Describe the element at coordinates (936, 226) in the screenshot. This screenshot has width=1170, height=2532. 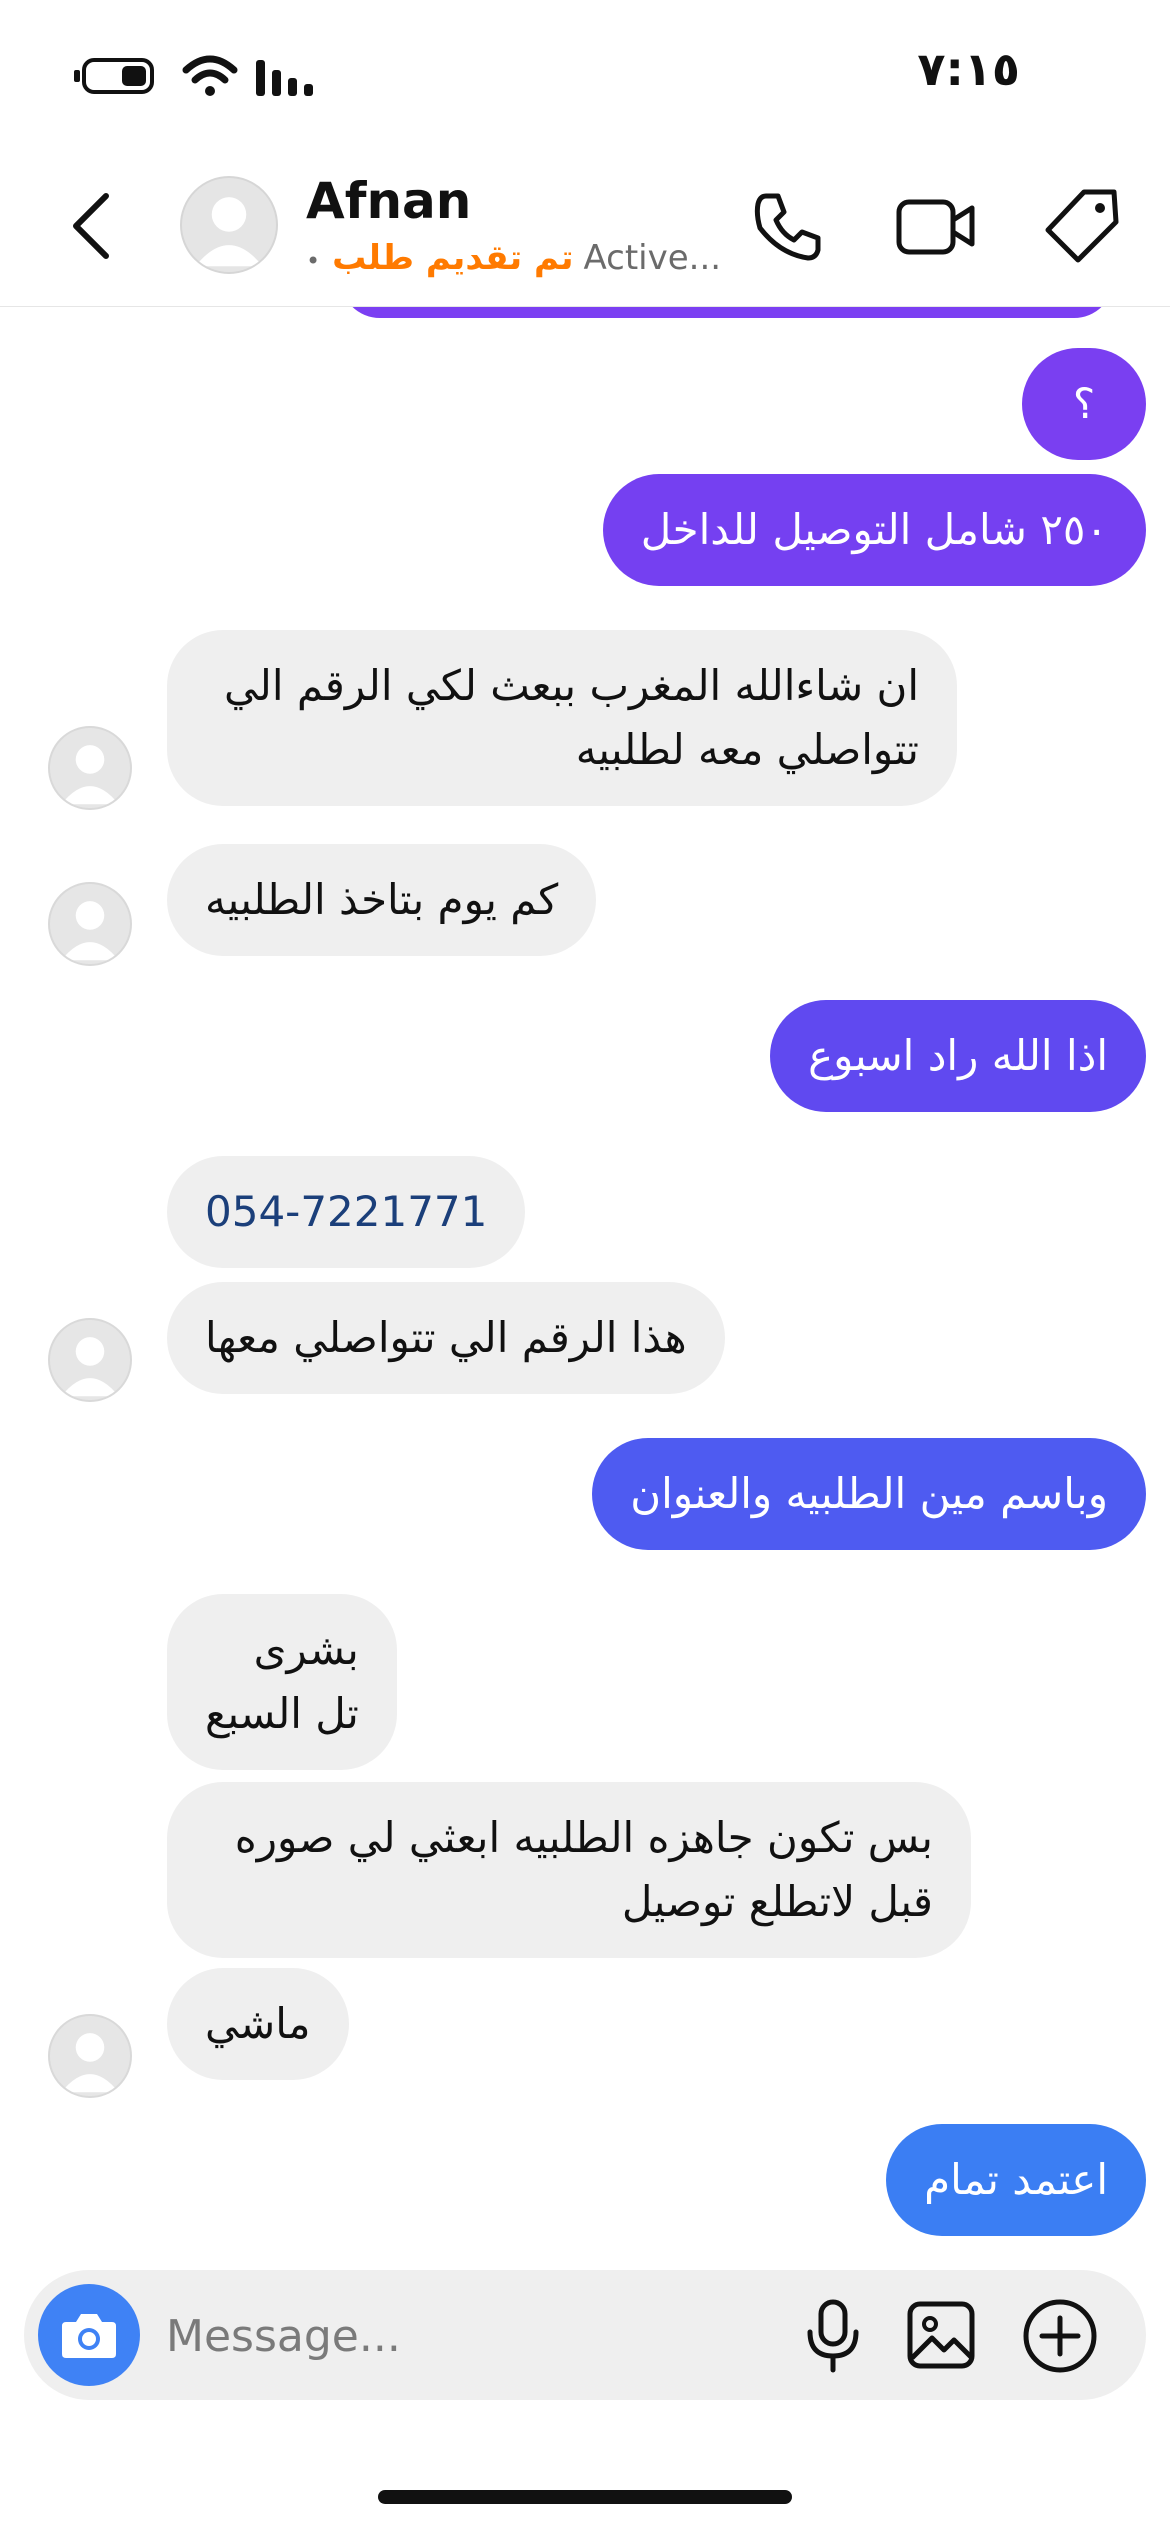
I see `video-call-icon` at that location.